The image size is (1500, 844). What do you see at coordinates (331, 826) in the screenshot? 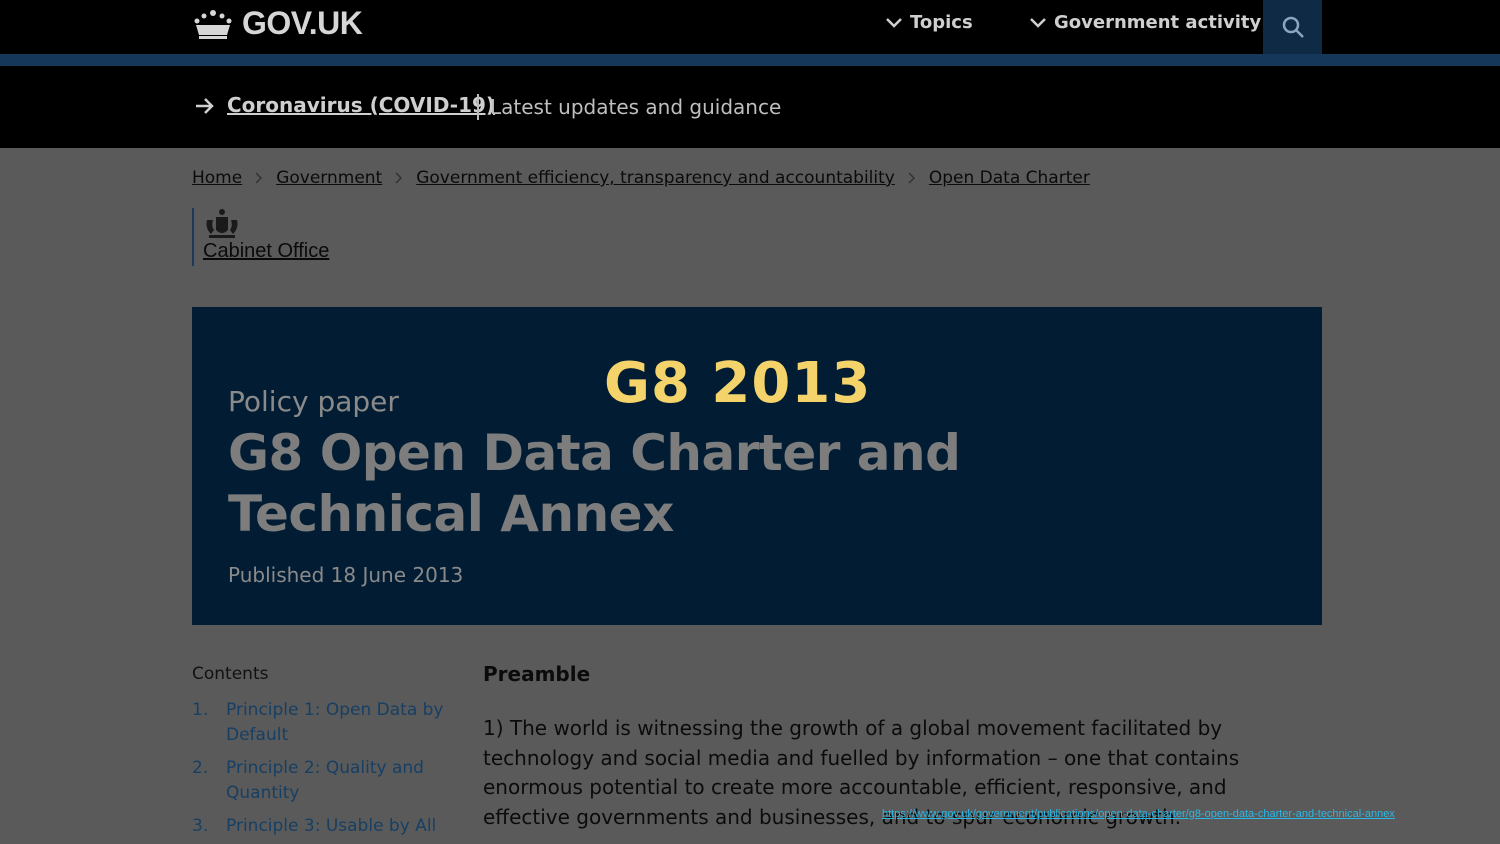
I see `contents-item-label: Principle 3: Usable by All` at bounding box center [331, 826].